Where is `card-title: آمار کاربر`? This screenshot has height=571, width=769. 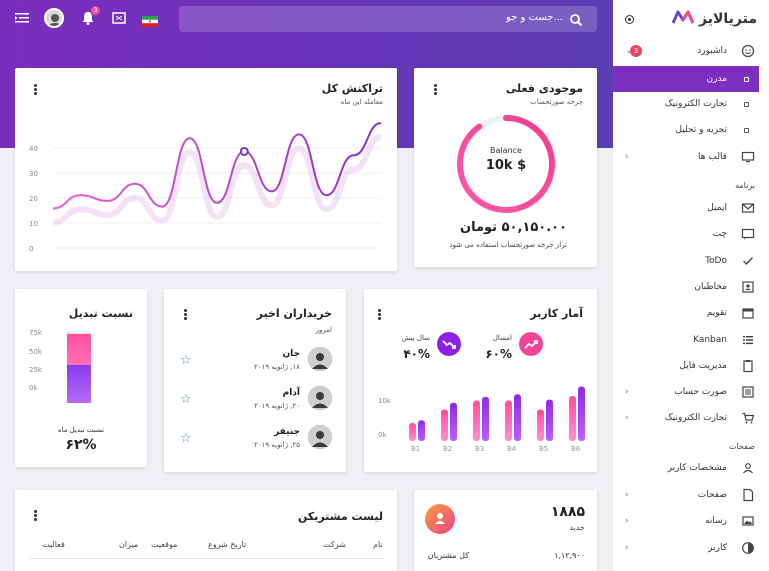
card-title: آمار کاربر is located at coordinates (556, 313).